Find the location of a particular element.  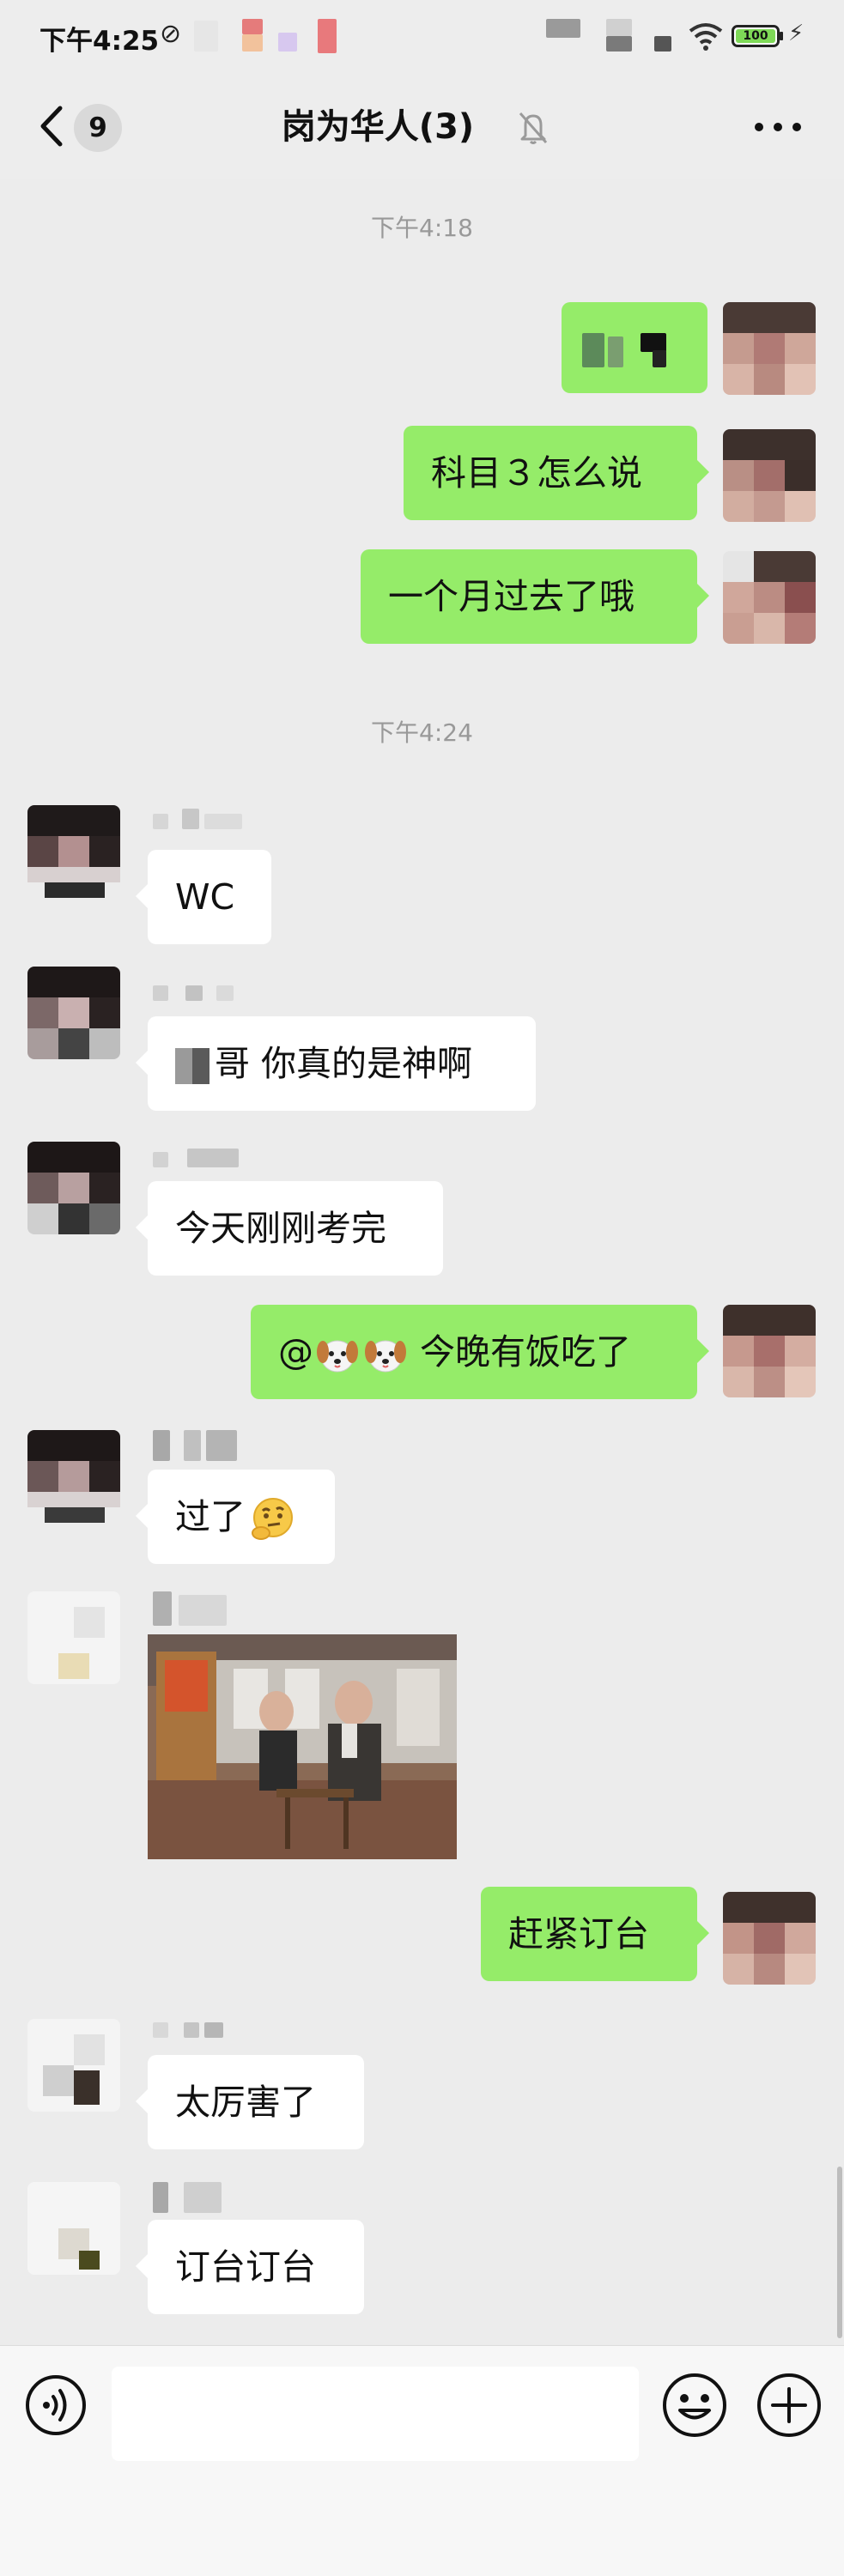

unread-count-badge: 9 is located at coordinates (98, 128).